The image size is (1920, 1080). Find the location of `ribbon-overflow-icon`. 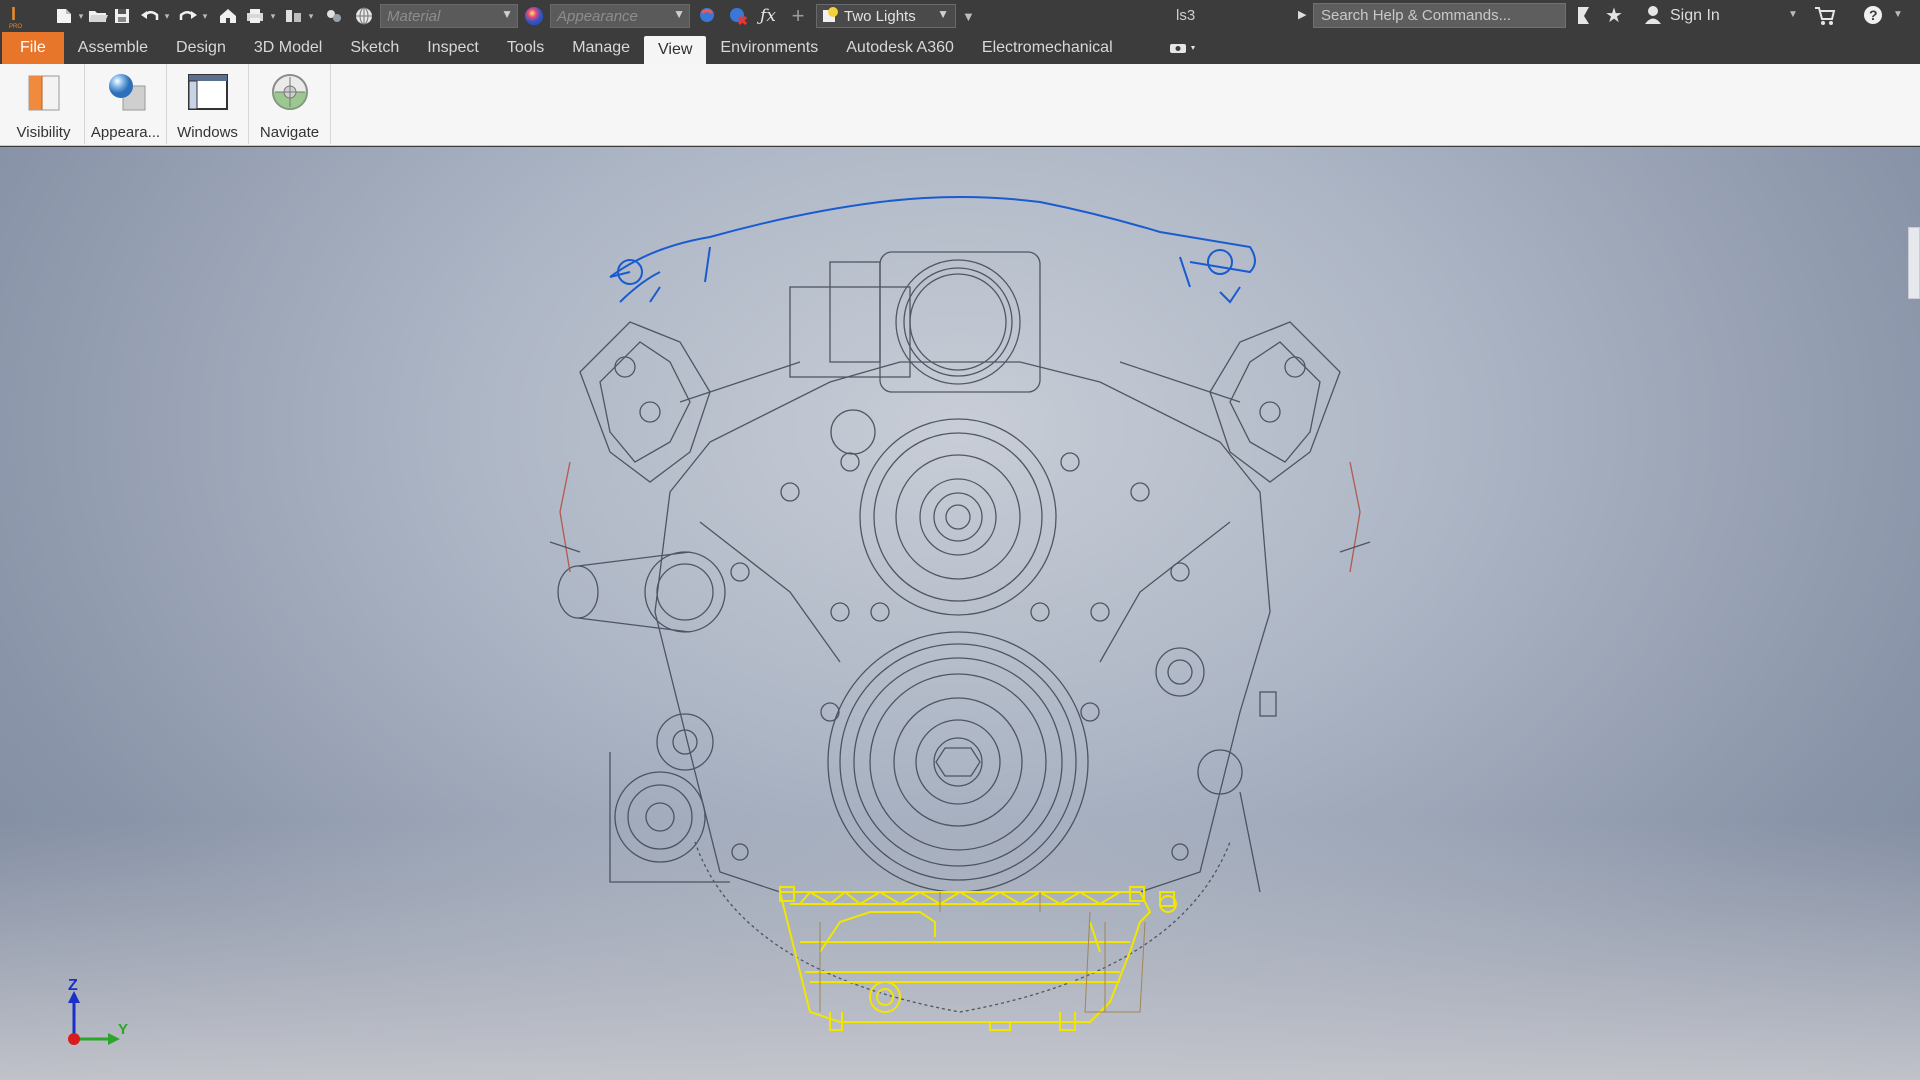

ribbon-overflow-icon is located at coordinates (1184, 48).